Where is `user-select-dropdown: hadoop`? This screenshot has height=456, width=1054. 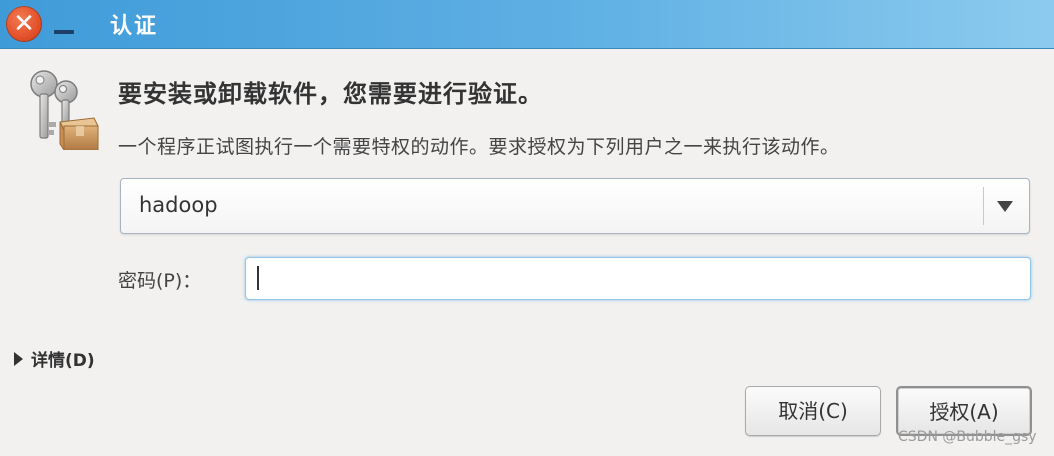
user-select-dropdown: hadoop is located at coordinates (575, 206).